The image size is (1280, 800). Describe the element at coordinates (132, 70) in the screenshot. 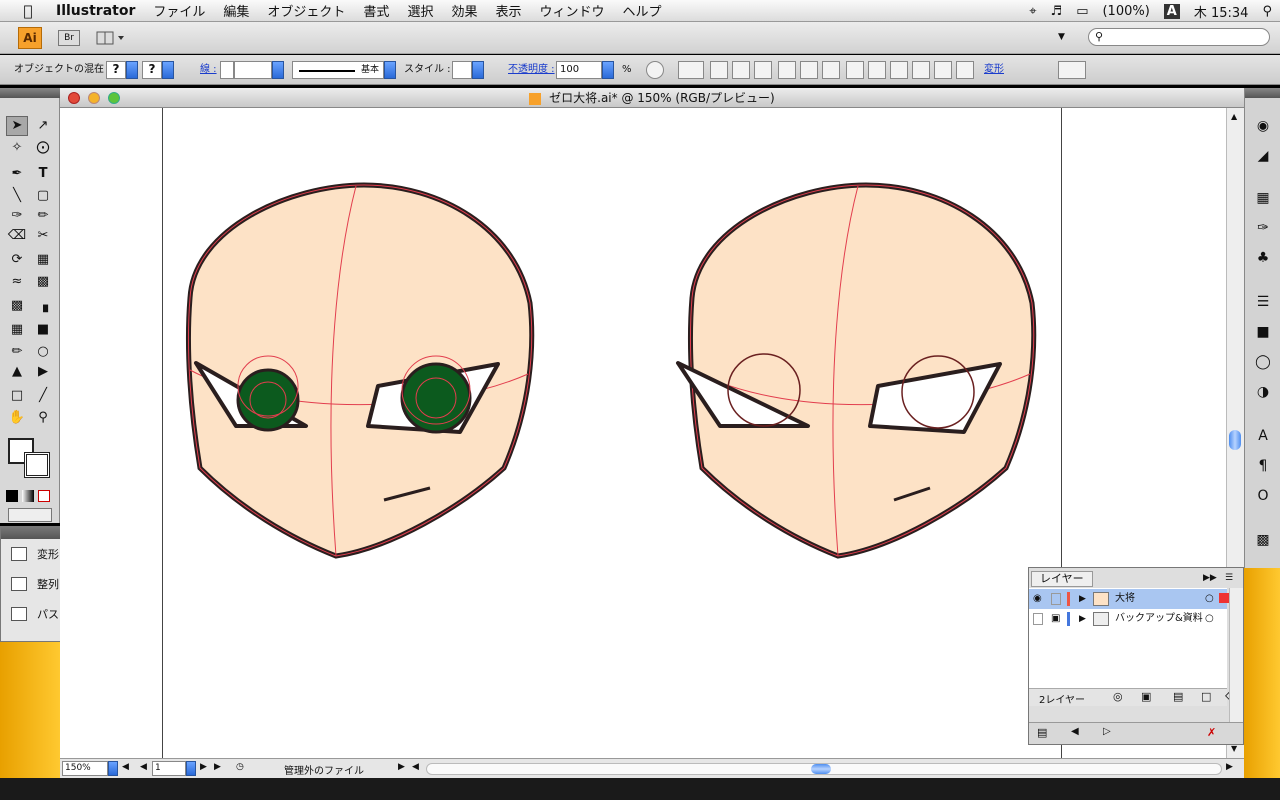

I see `fill-dropdown-icon` at that location.